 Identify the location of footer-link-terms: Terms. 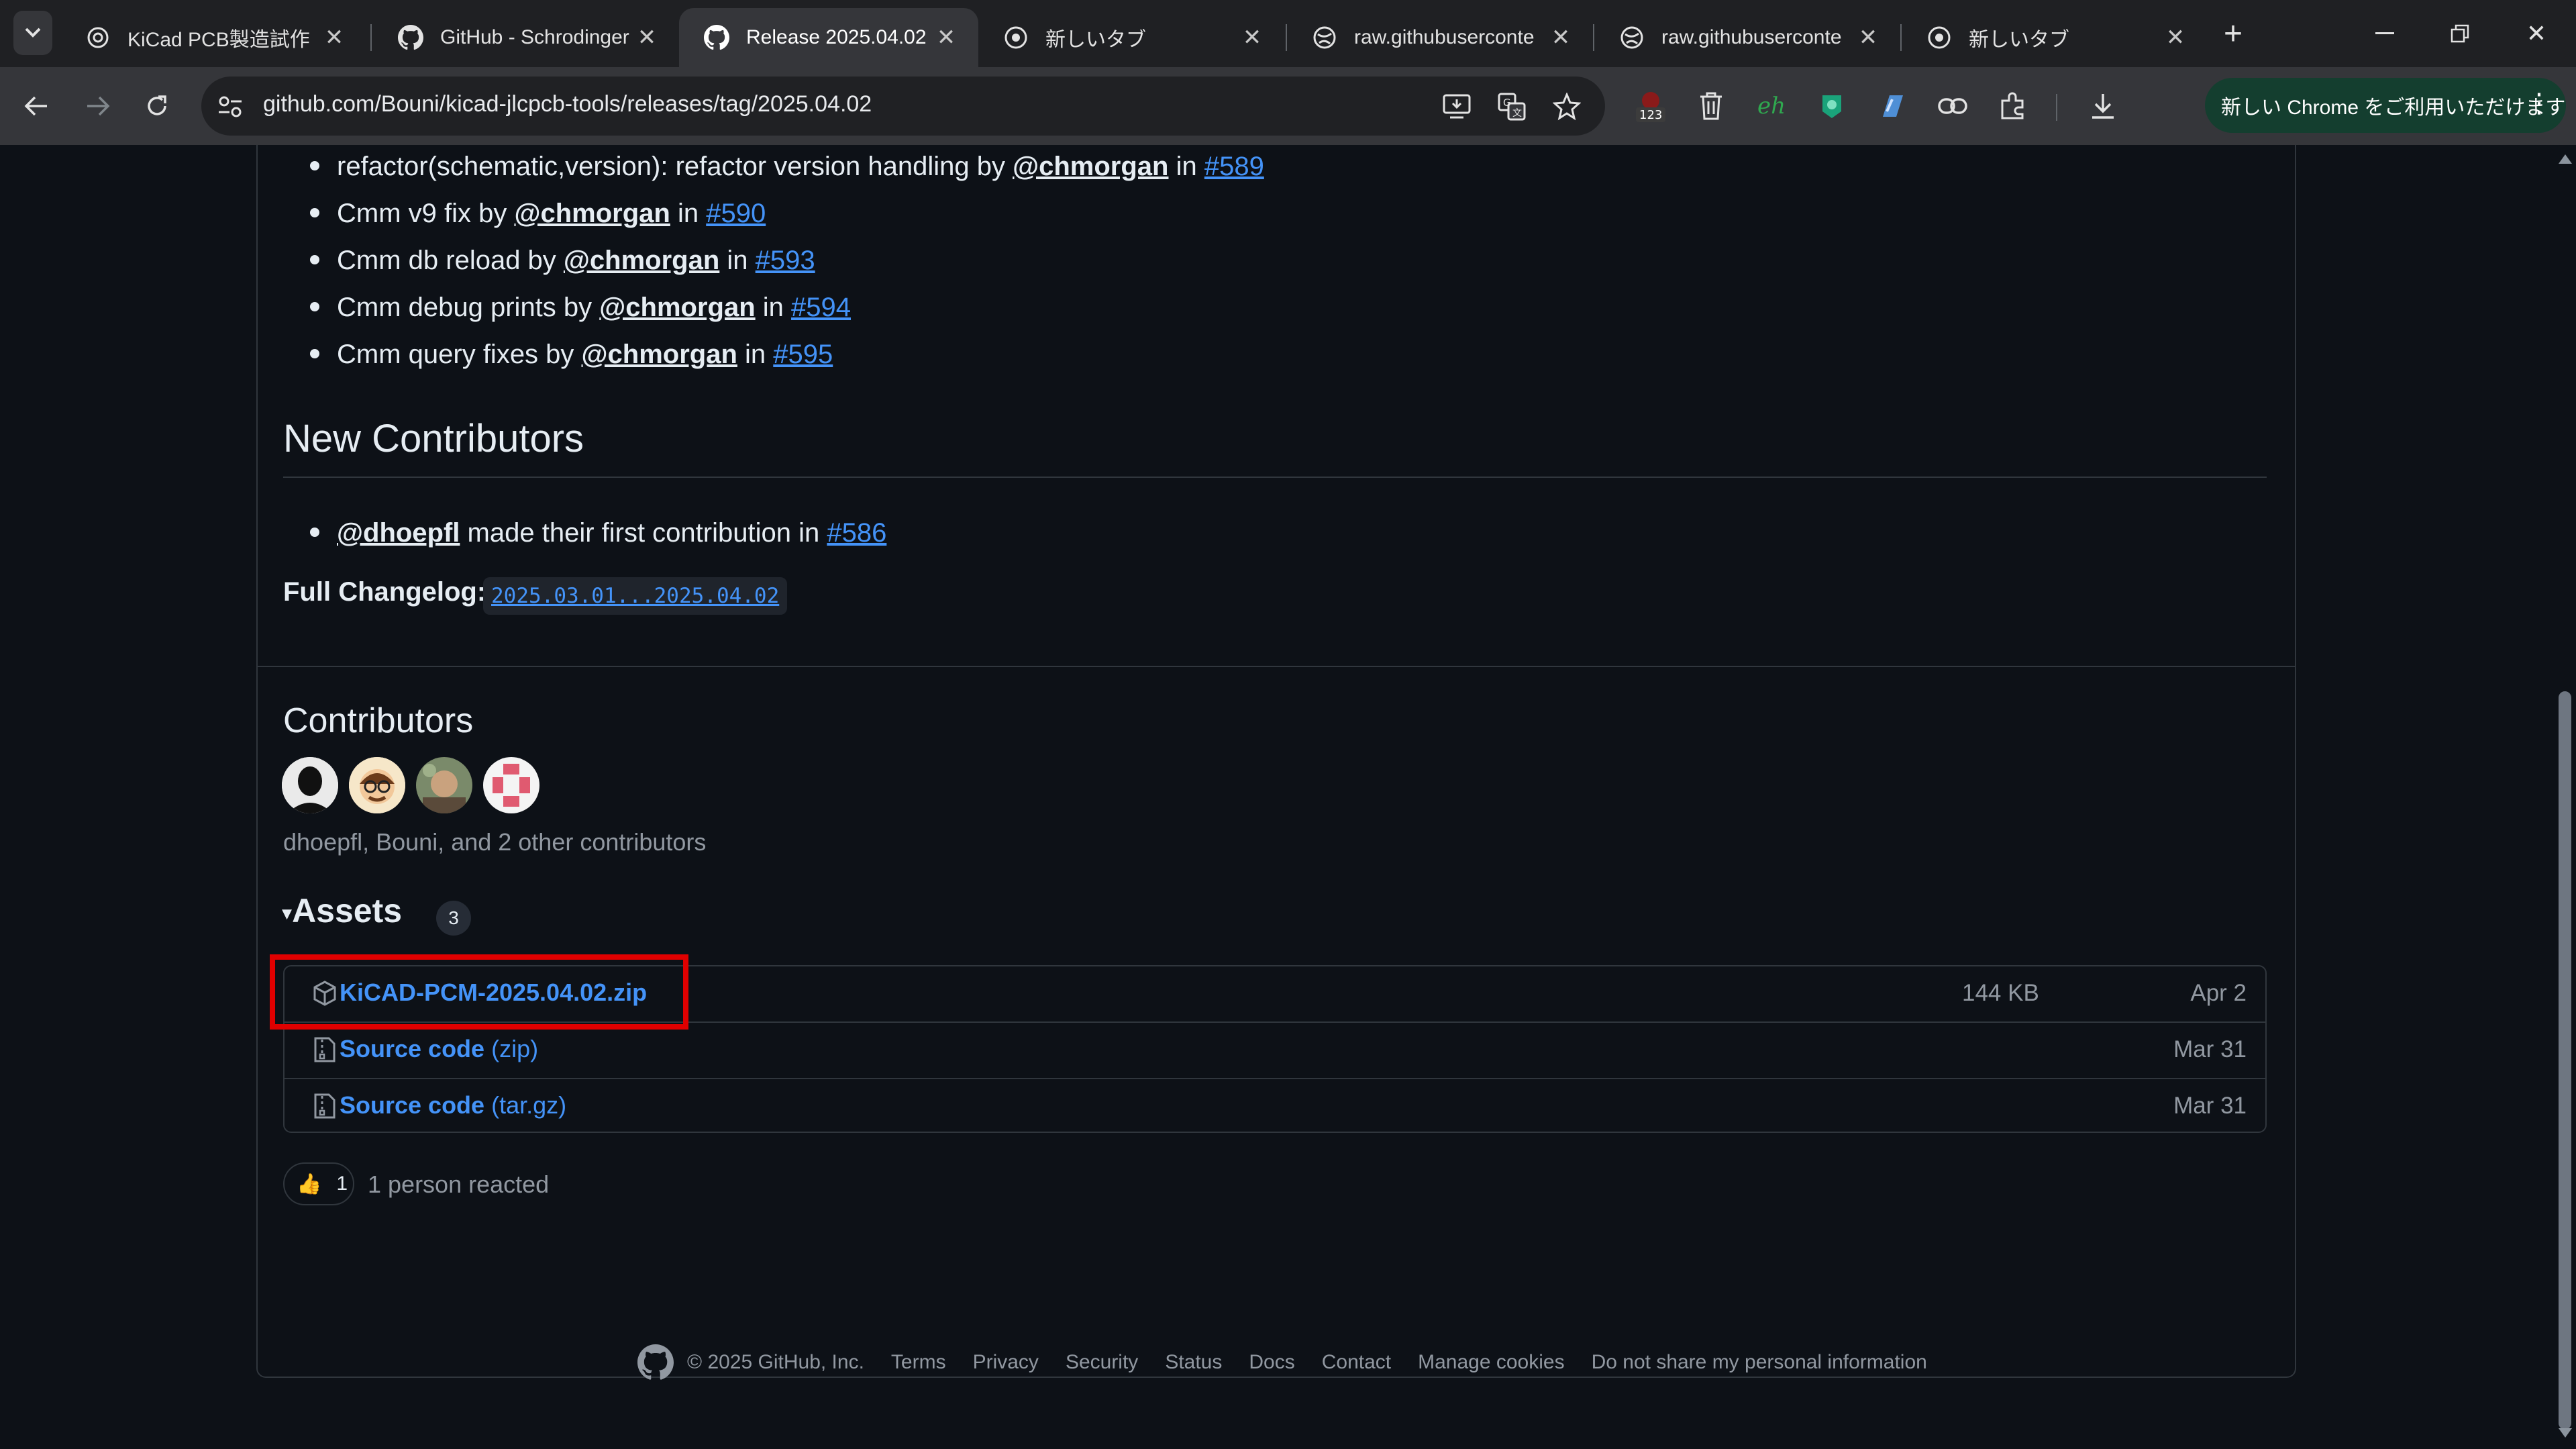
(918, 1362).